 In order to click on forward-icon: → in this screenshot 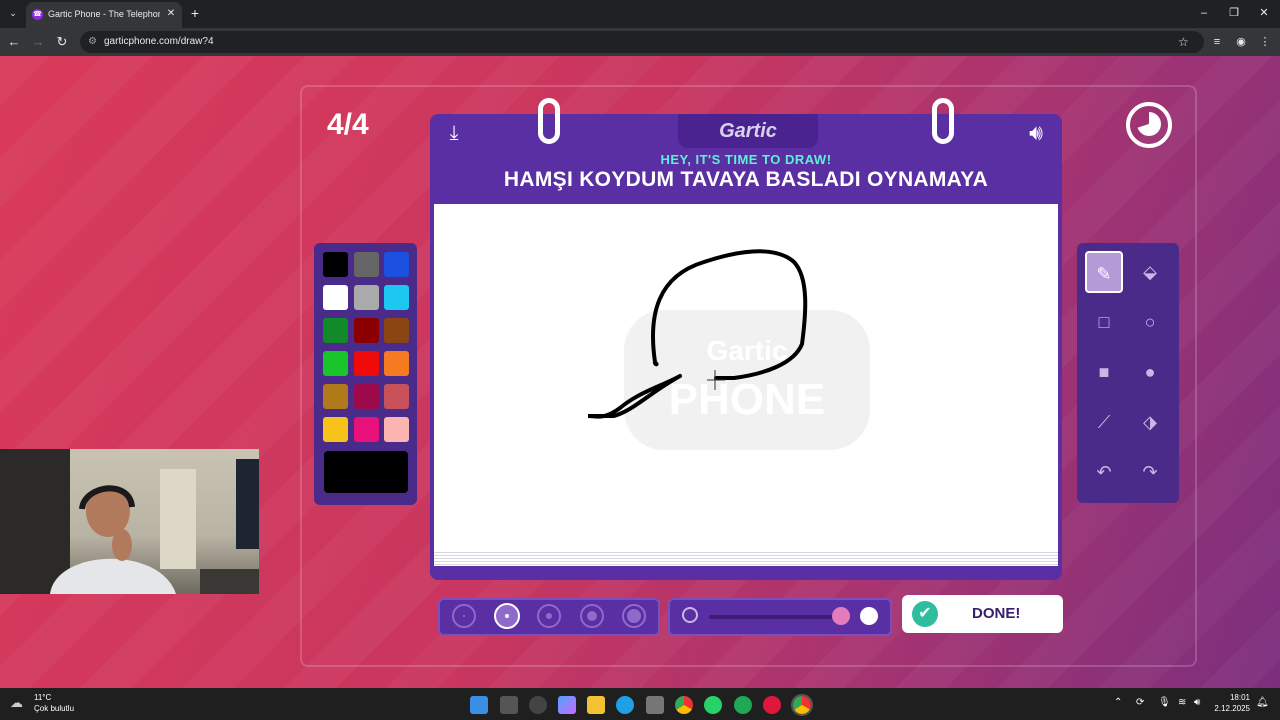, I will do `click(38, 42)`.